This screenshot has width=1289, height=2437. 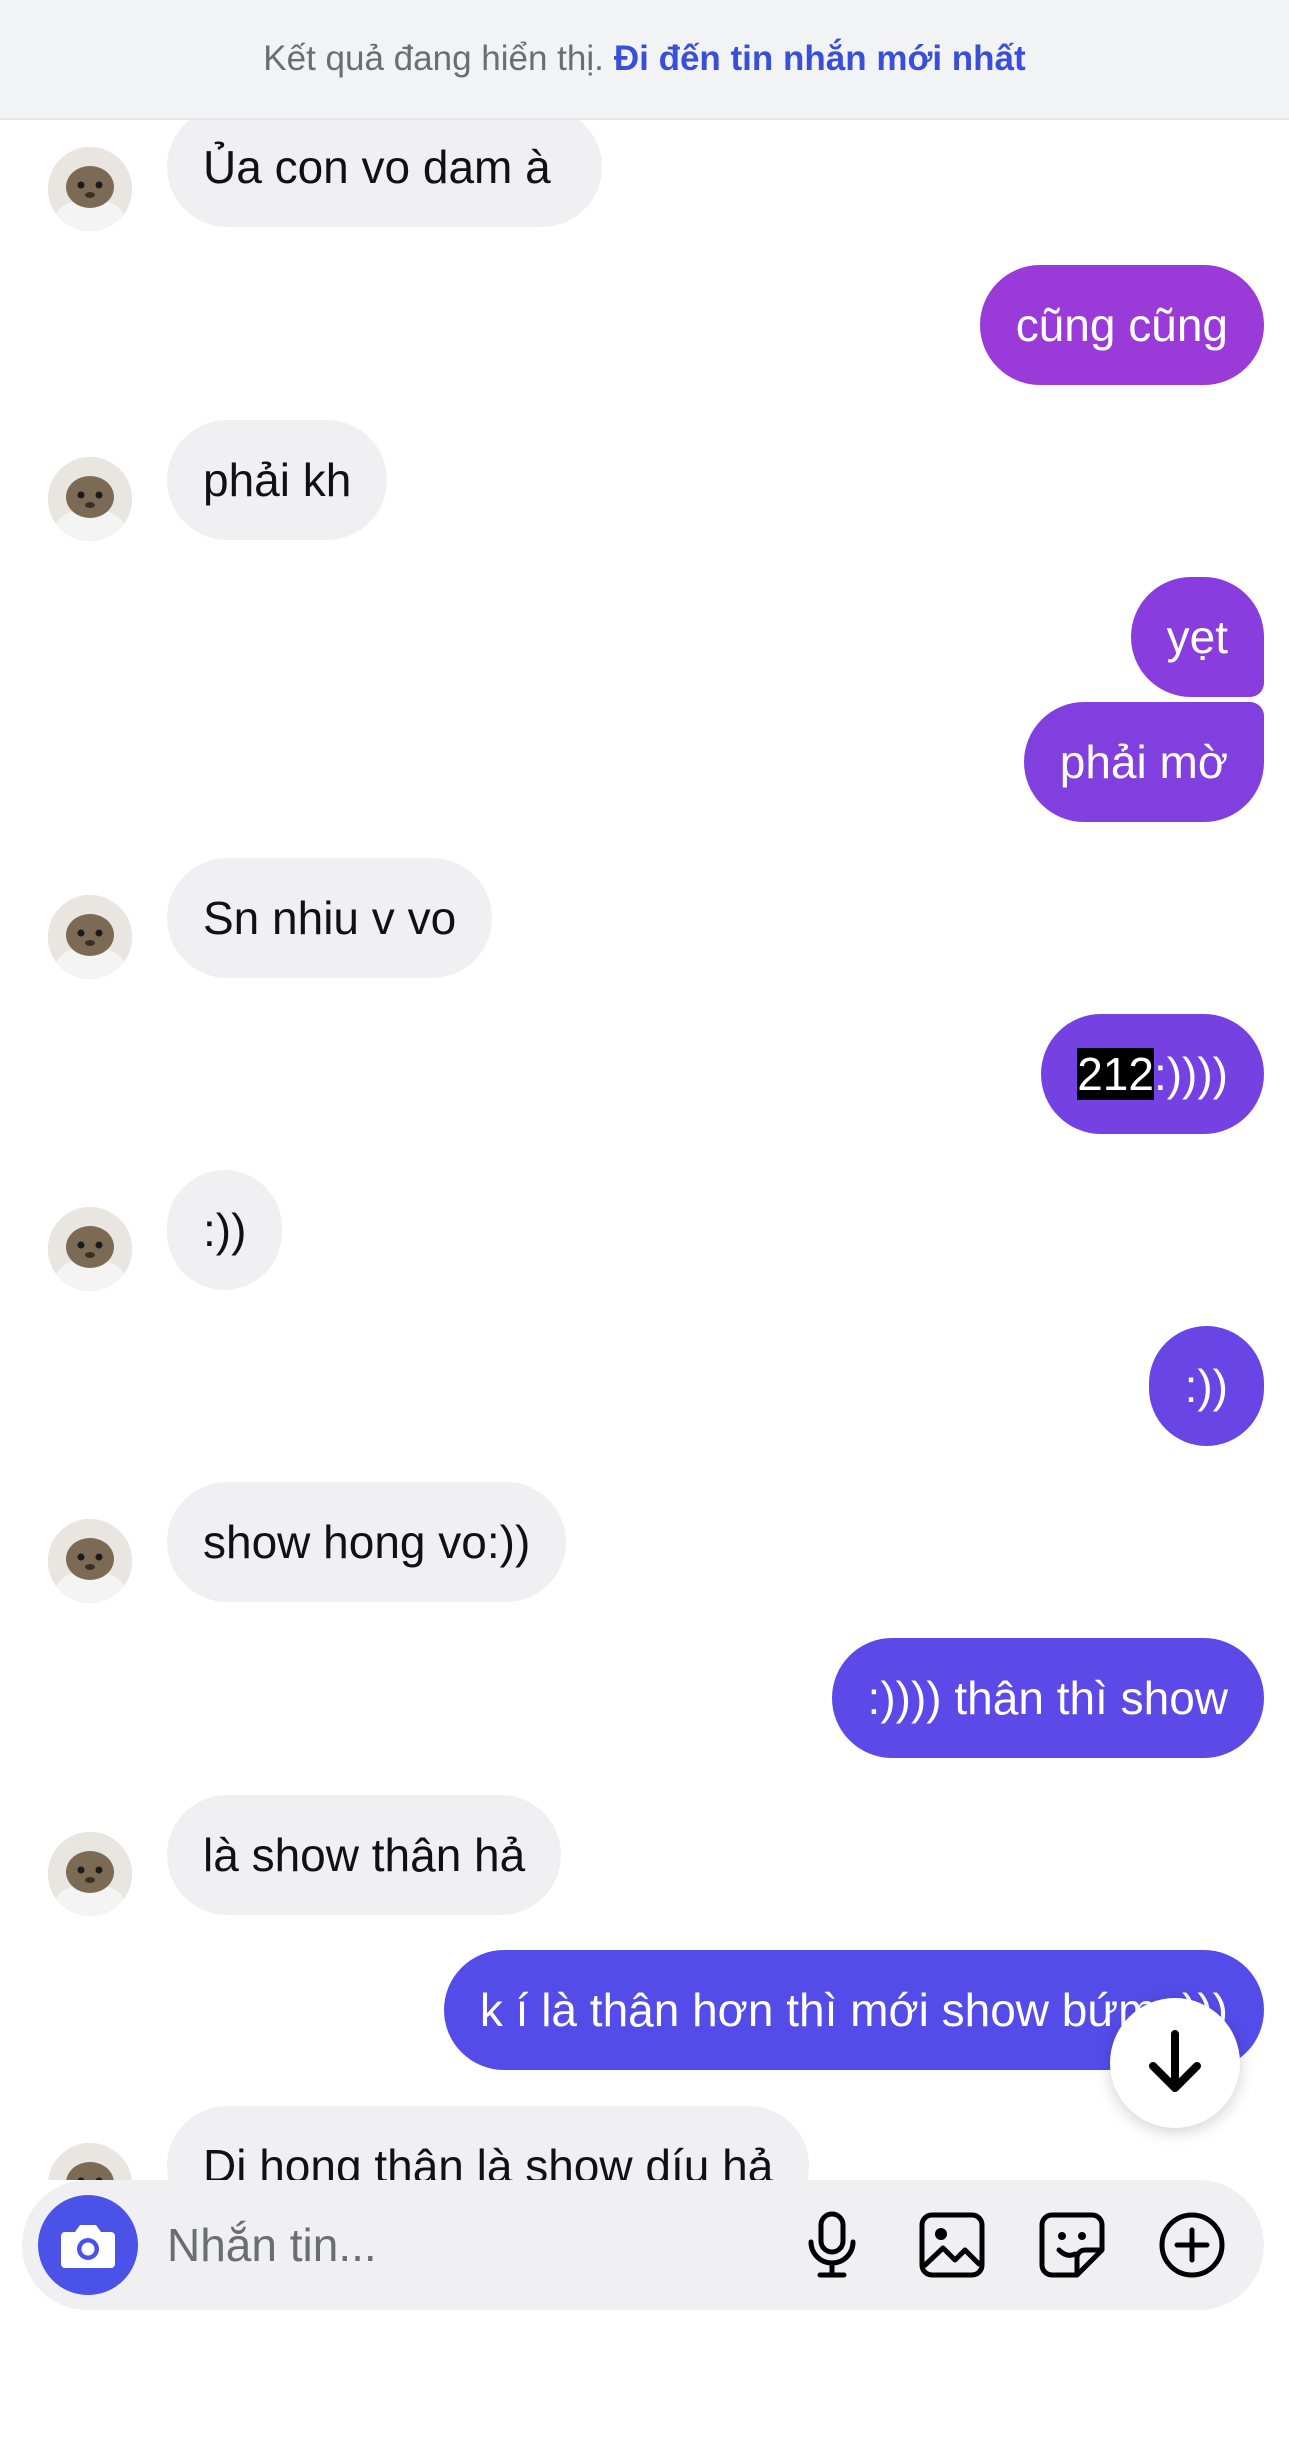 I want to click on message-bubble-sent: 212:)))), so click(x=1152, y=1074).